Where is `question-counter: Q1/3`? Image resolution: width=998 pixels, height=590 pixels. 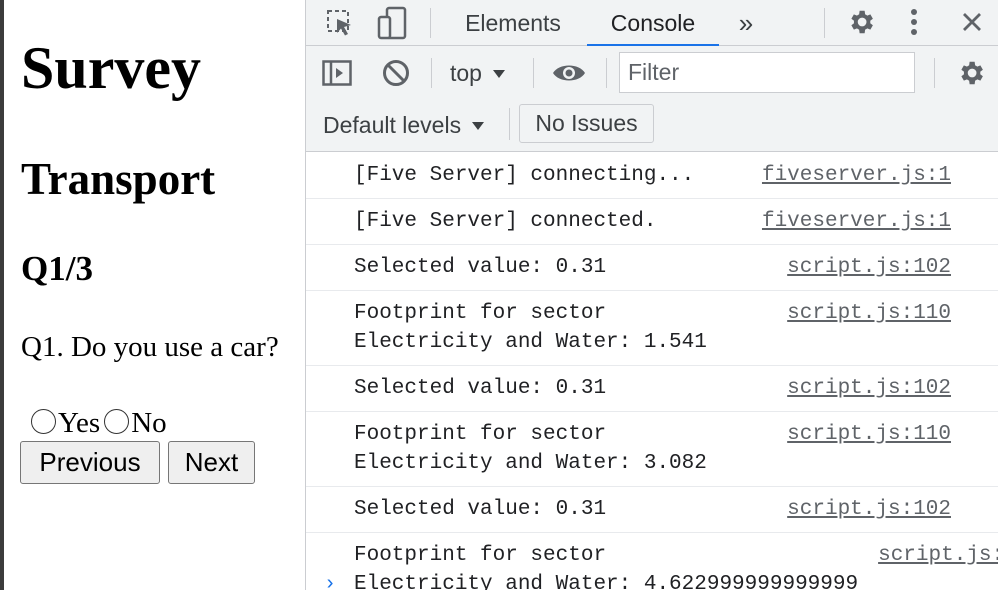 question-counter: Q1/3 is located at coordinates (57, 268).